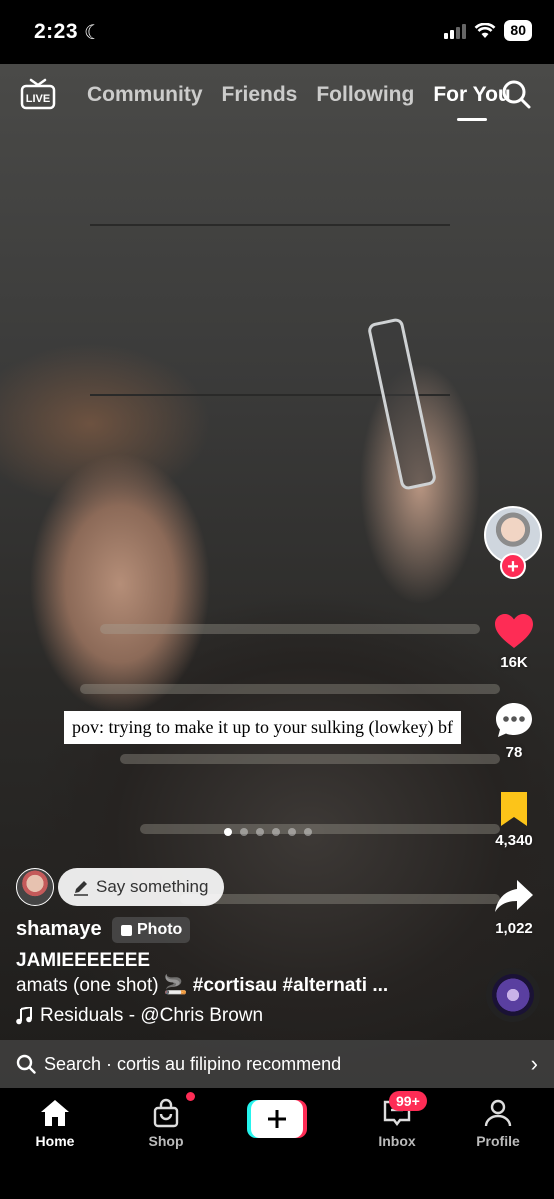 The height and width of the screenshot is (1199, 554). What do you see at coordinates (514, 896) in the screenshot?
I see `share-icon` at bounding box center [514, 896].